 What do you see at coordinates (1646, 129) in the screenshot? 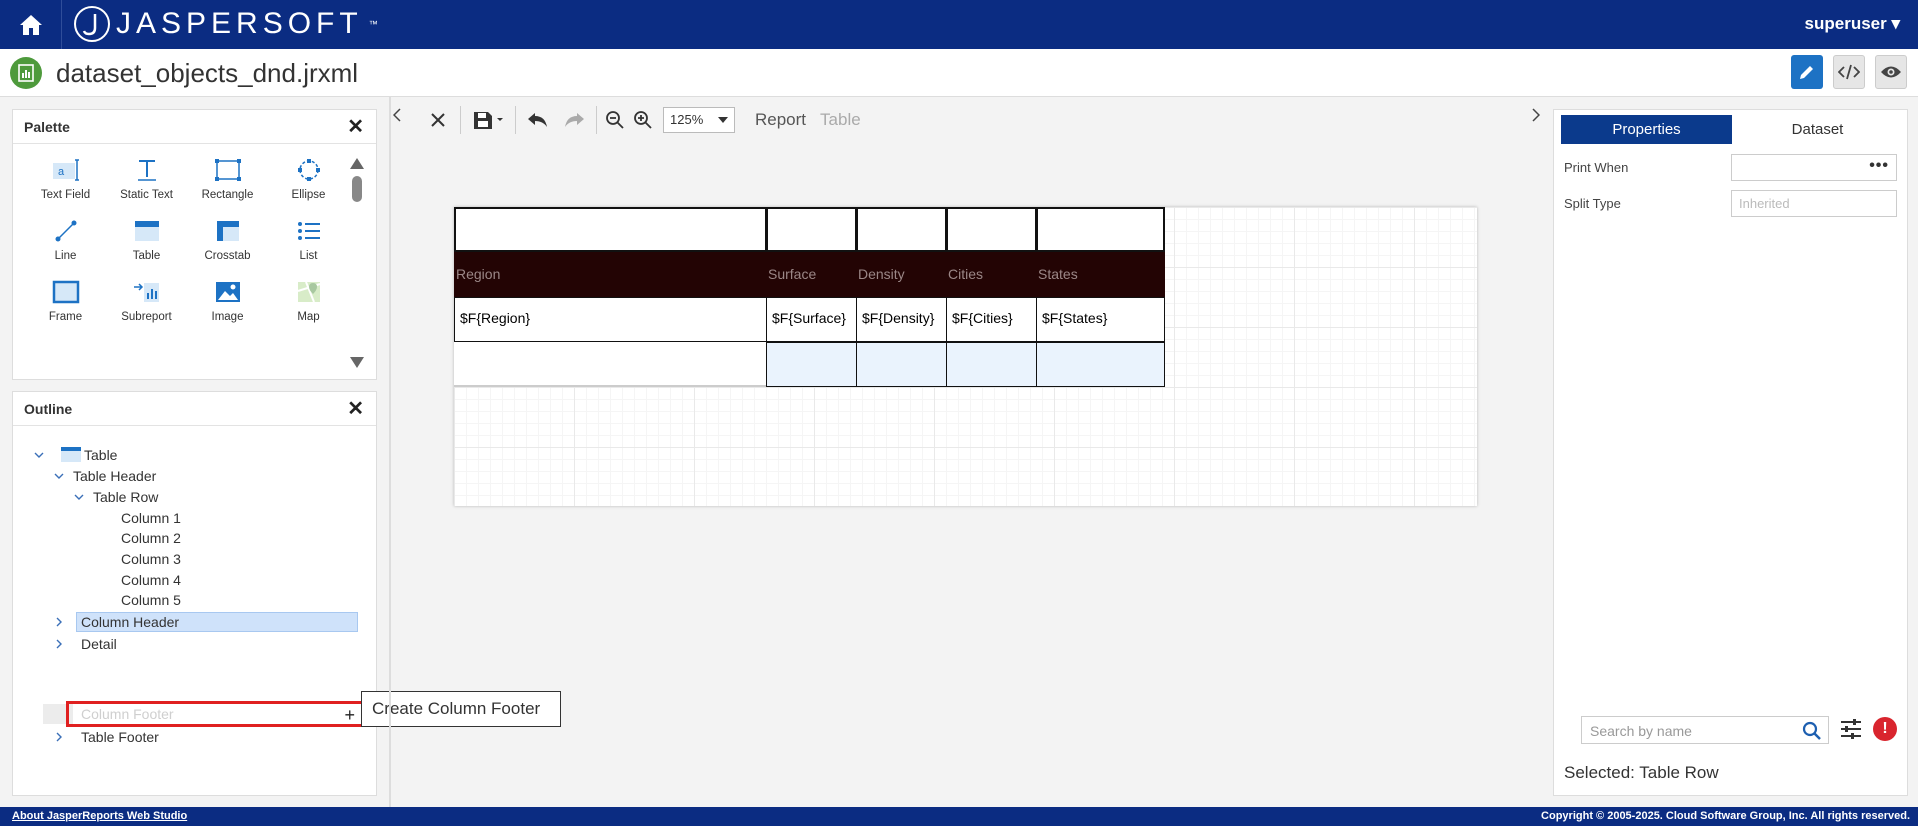
I see `tab-properties: Properties` at bounding box center [1646, 129].